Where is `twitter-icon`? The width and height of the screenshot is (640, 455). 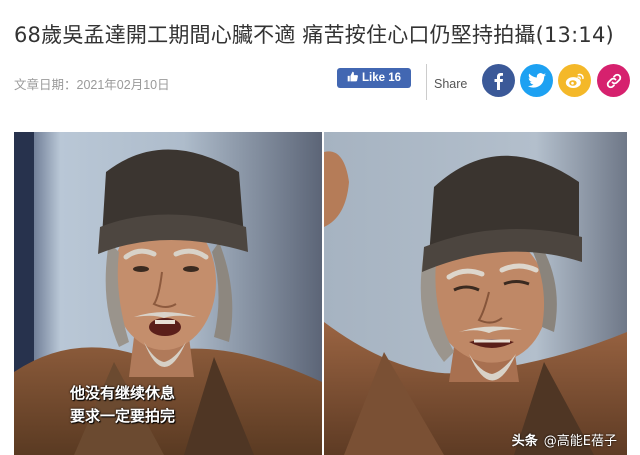 twitter-icon is located at coordinates (536, 80).